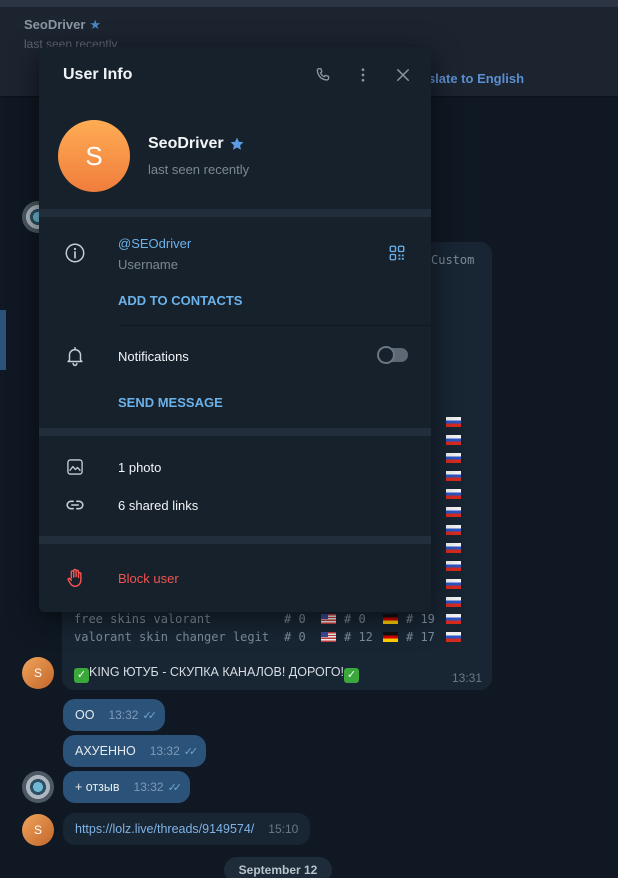  I want to click on stats-row-value: # 19, so click(420, 619).